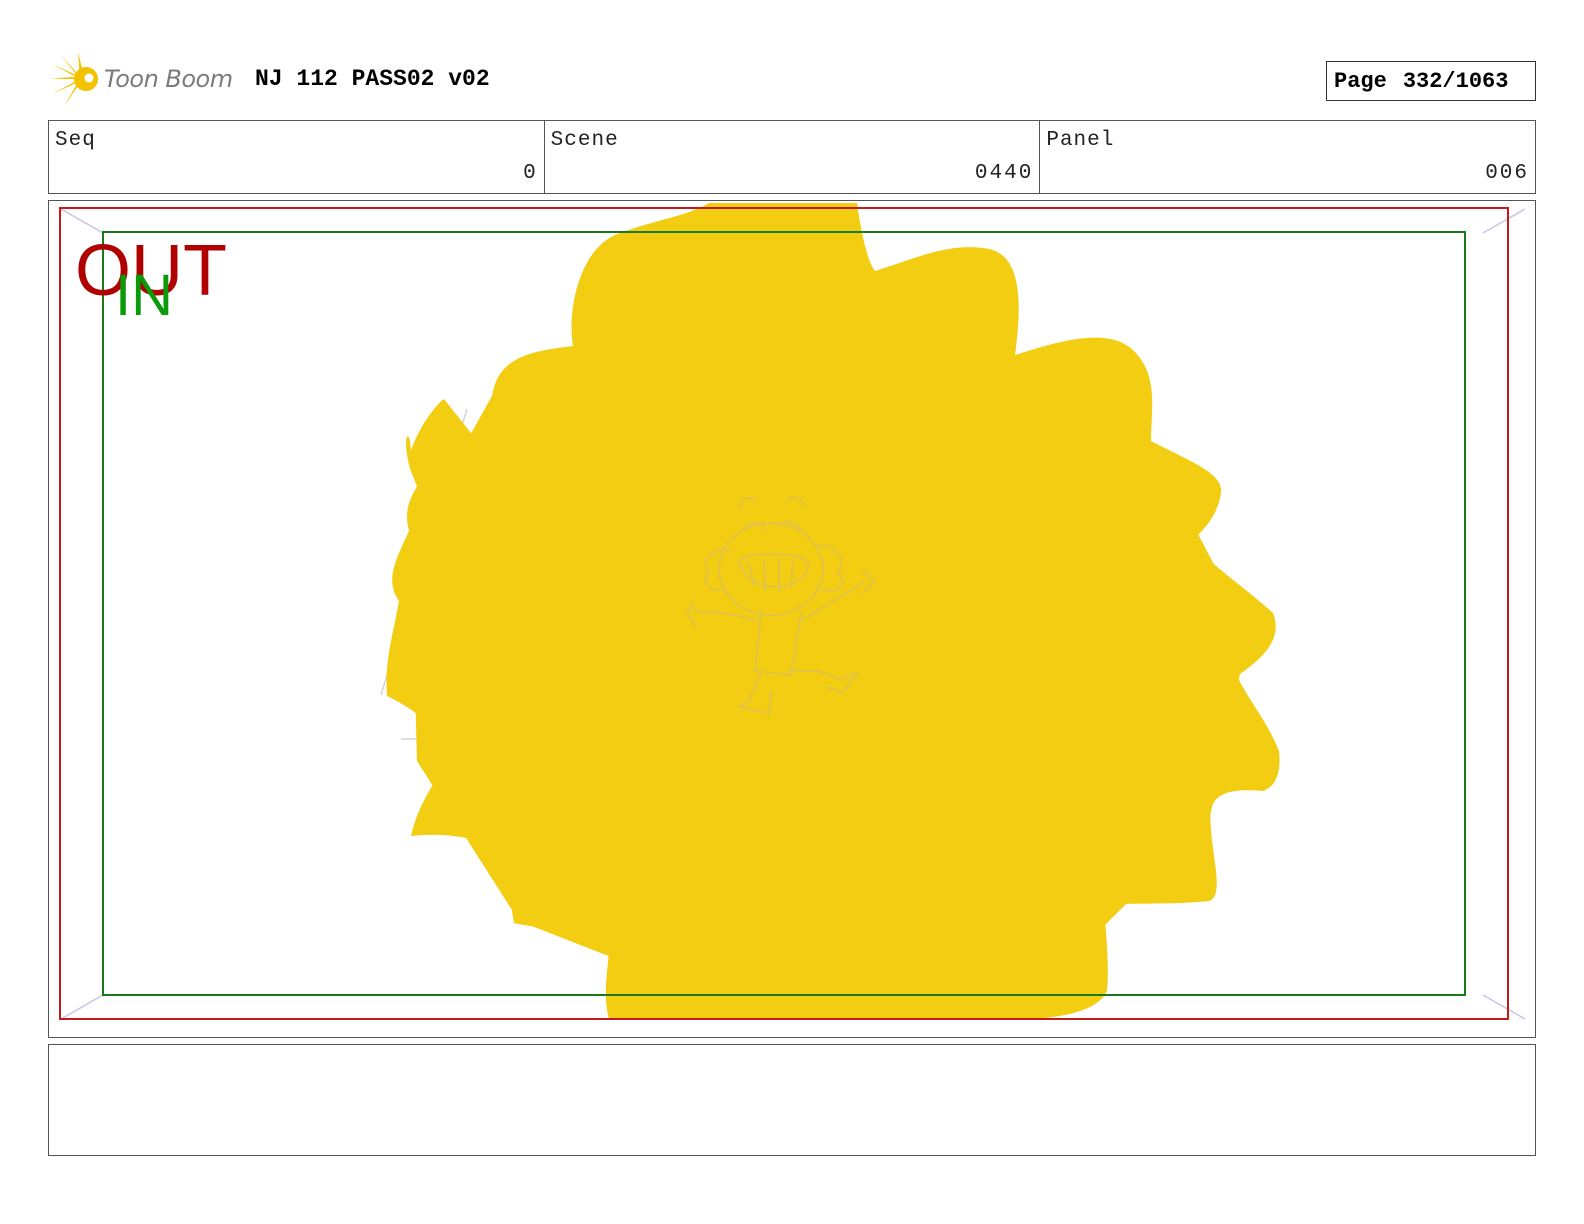  I want to click on in-label: IN, so click(144, 295).